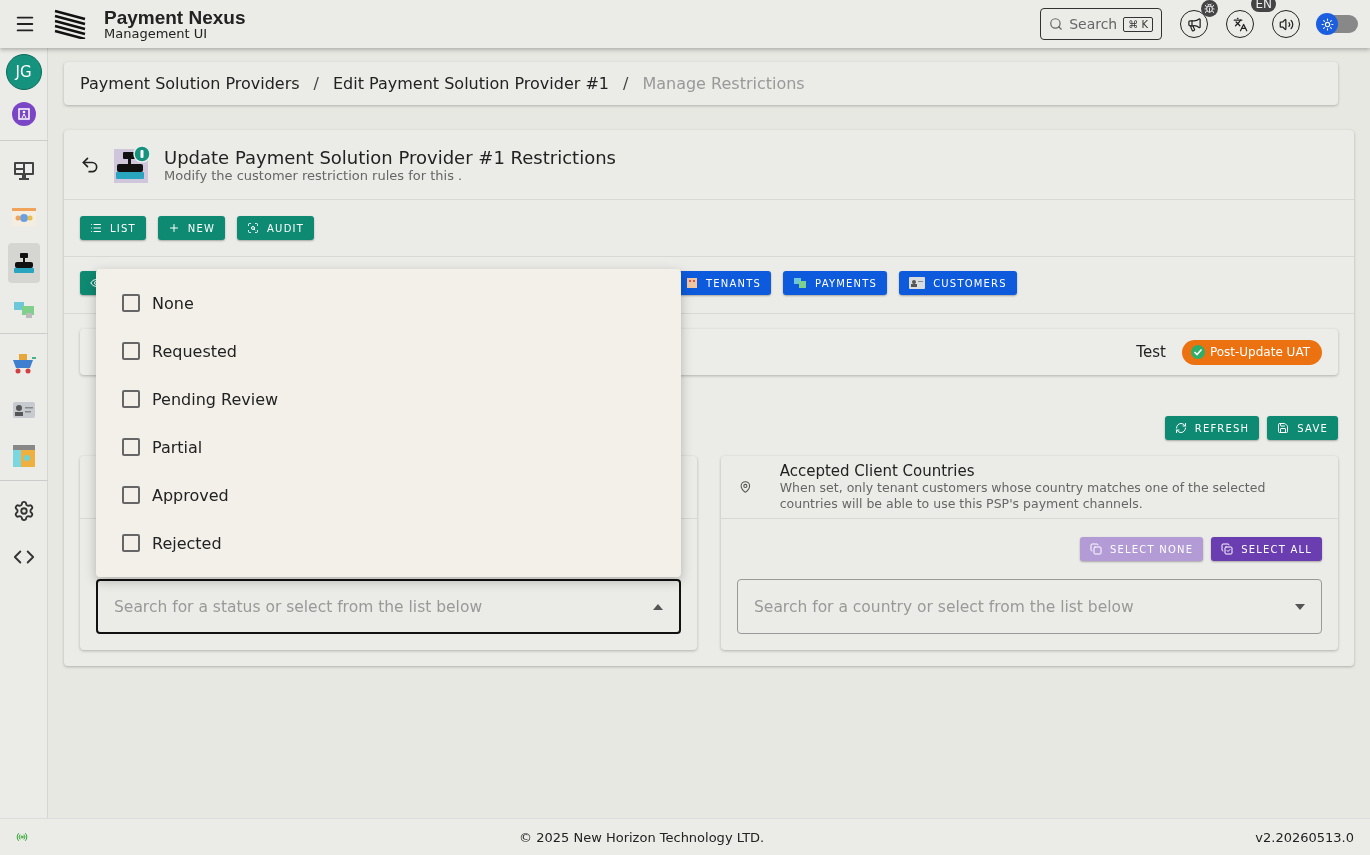  Describe the element at coordinates (1194, 24) in the screenshot. I see `megaphone-icon` at that location.